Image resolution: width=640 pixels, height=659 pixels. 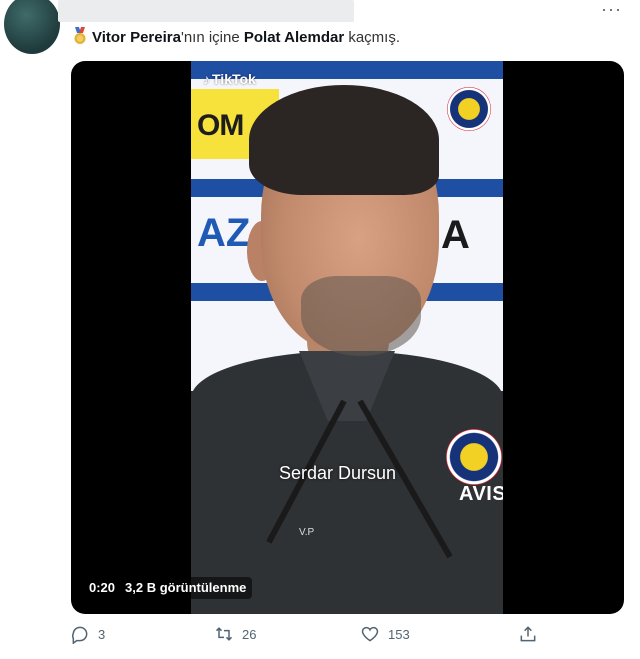 What do you see at coordinates (399, 634) in the screenshot?
I see `like-count: 153` at bounding box center [399, 634].